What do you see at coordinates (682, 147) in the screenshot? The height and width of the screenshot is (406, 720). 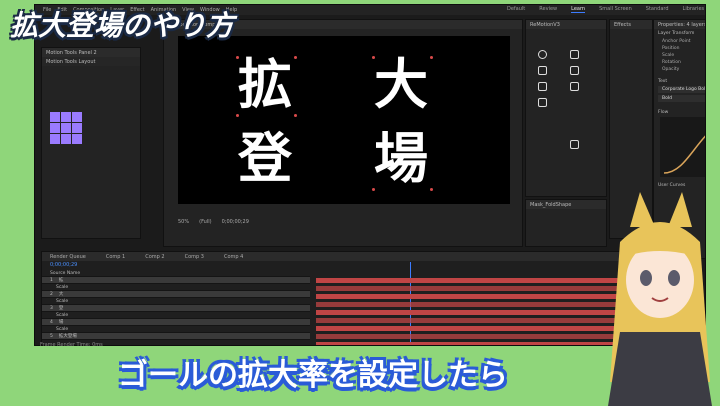 I see `flow-curve` at bounding box center [682, 147].